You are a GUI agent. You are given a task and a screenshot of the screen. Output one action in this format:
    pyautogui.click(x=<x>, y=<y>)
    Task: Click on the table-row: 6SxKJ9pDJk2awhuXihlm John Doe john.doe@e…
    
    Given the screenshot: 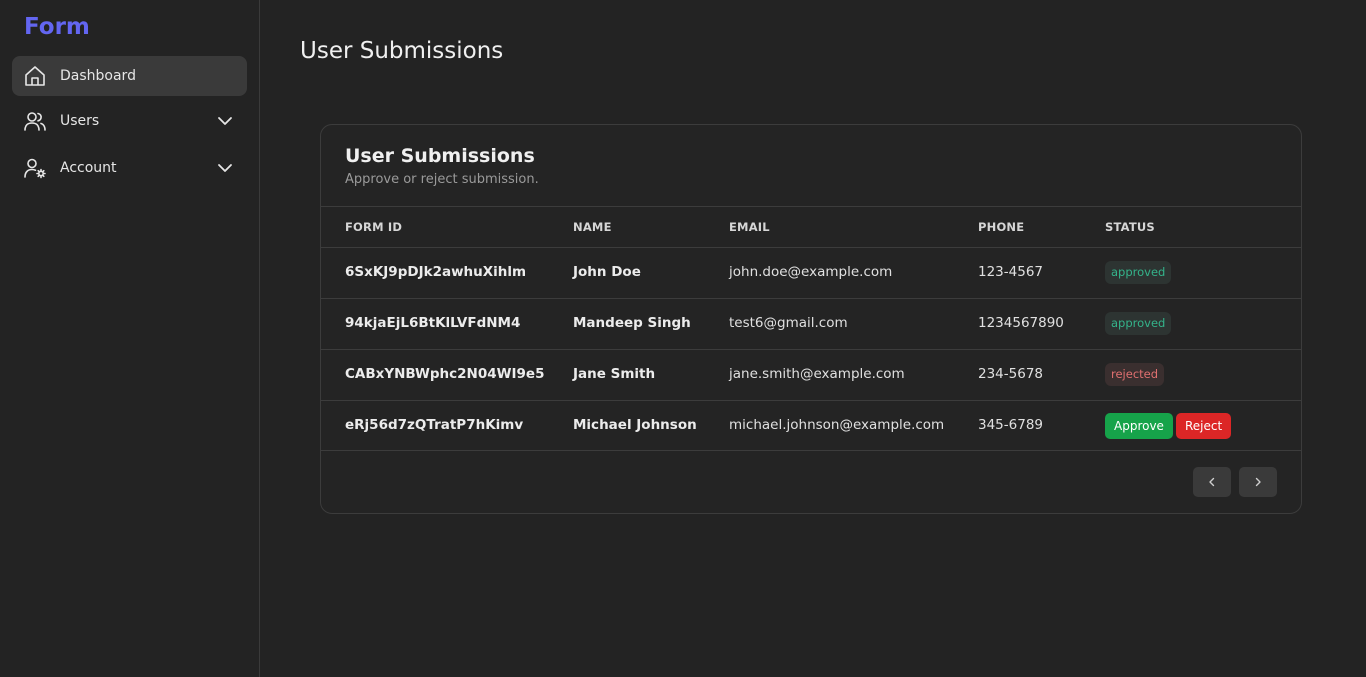 What is the action you would take?
    pyautogui.click(x=811, y=272)
    